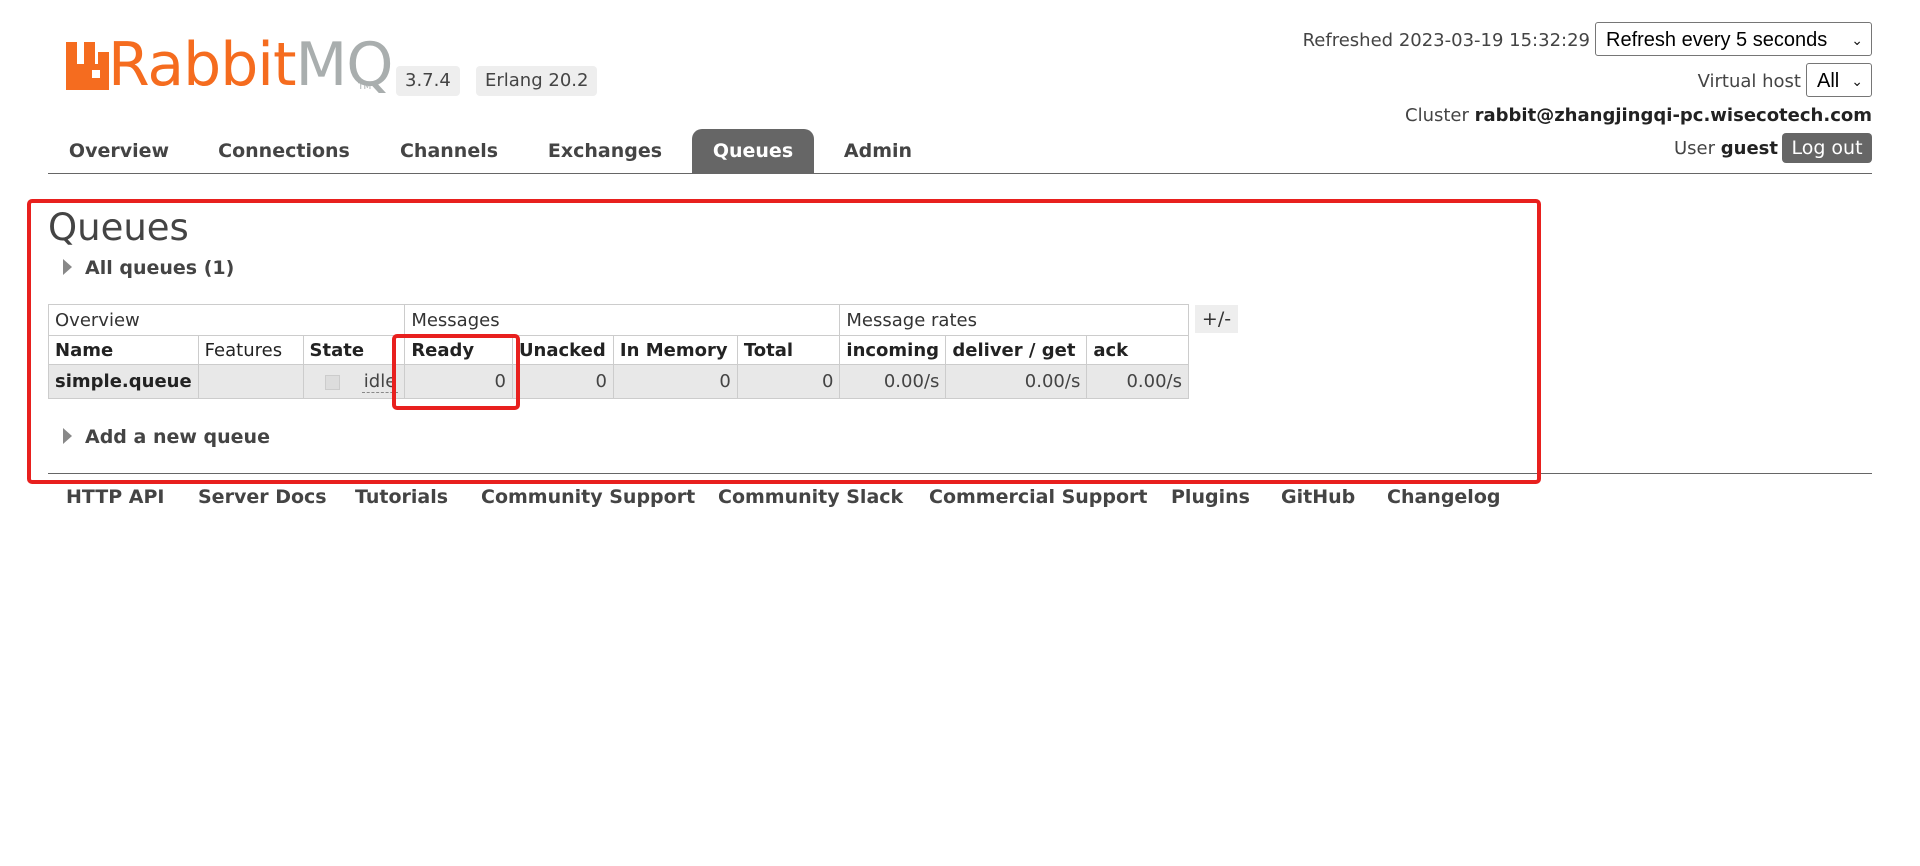 This screenshot has height=866, width=1920. I want to click on footer-link-commercial-support: Commercial Support, so click(1038, 497).